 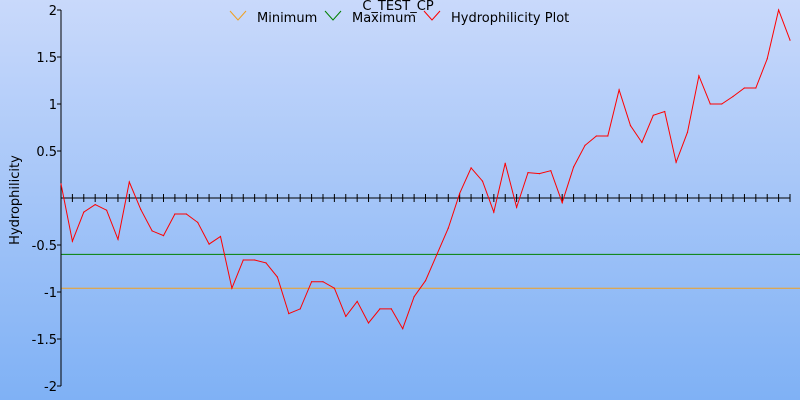 I want to click on legend-label: Hydrophilicity Plot, so click(x=510, y=18).